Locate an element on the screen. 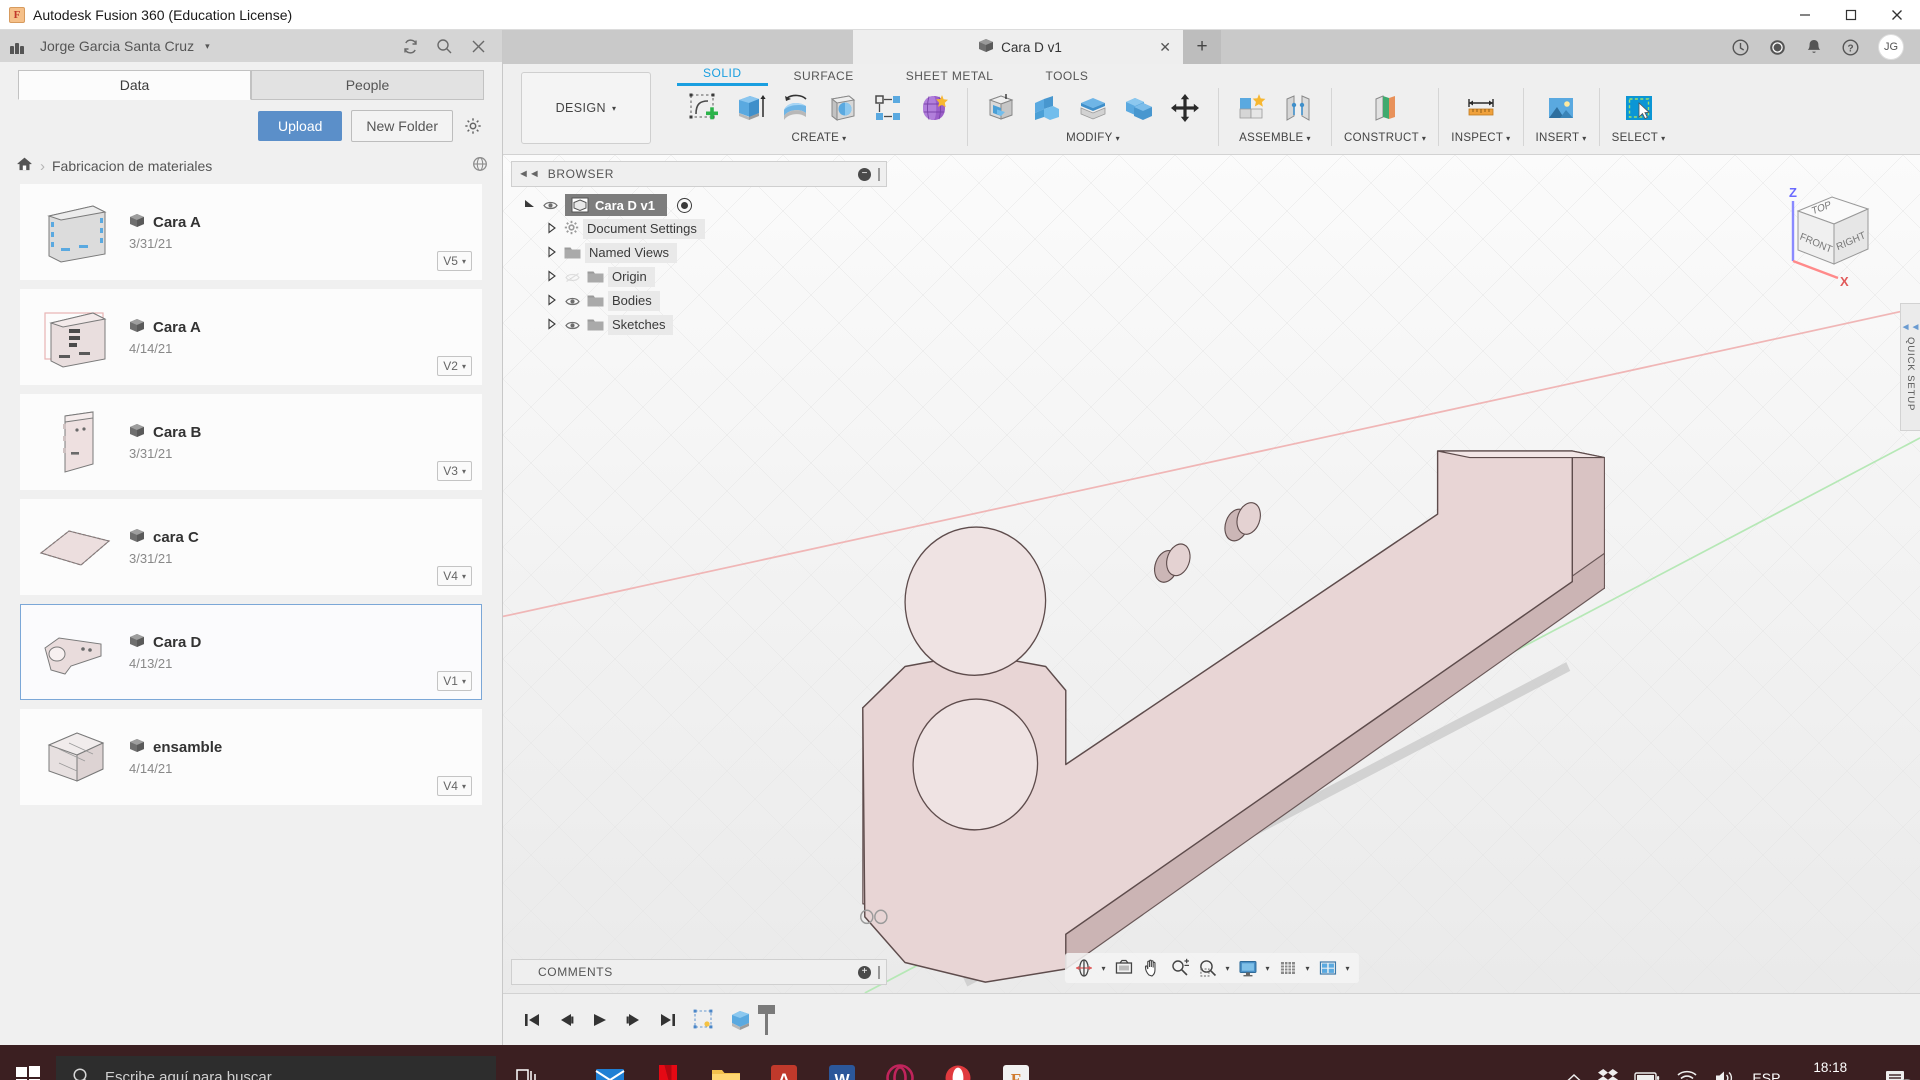 This screenshot has height=1080, width=1920. look-at-icon is located at coordinates (1123, 968).